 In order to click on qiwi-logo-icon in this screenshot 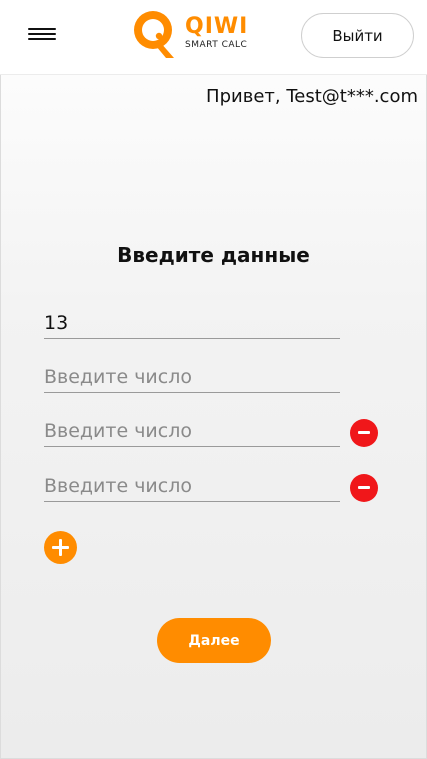, I will do `click(154, 34)`.